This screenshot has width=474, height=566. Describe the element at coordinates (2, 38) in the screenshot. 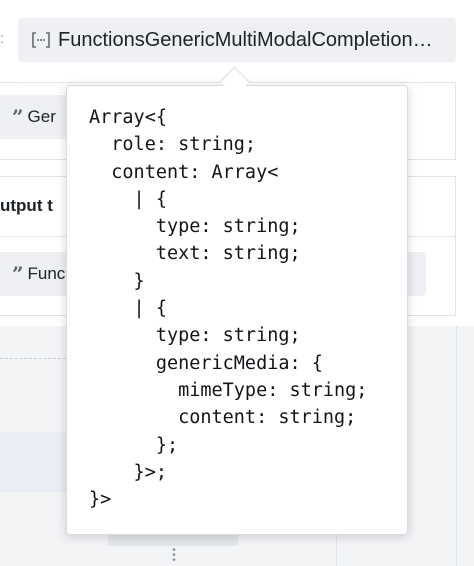

I see `overflow-handle-icon: :` at that location.